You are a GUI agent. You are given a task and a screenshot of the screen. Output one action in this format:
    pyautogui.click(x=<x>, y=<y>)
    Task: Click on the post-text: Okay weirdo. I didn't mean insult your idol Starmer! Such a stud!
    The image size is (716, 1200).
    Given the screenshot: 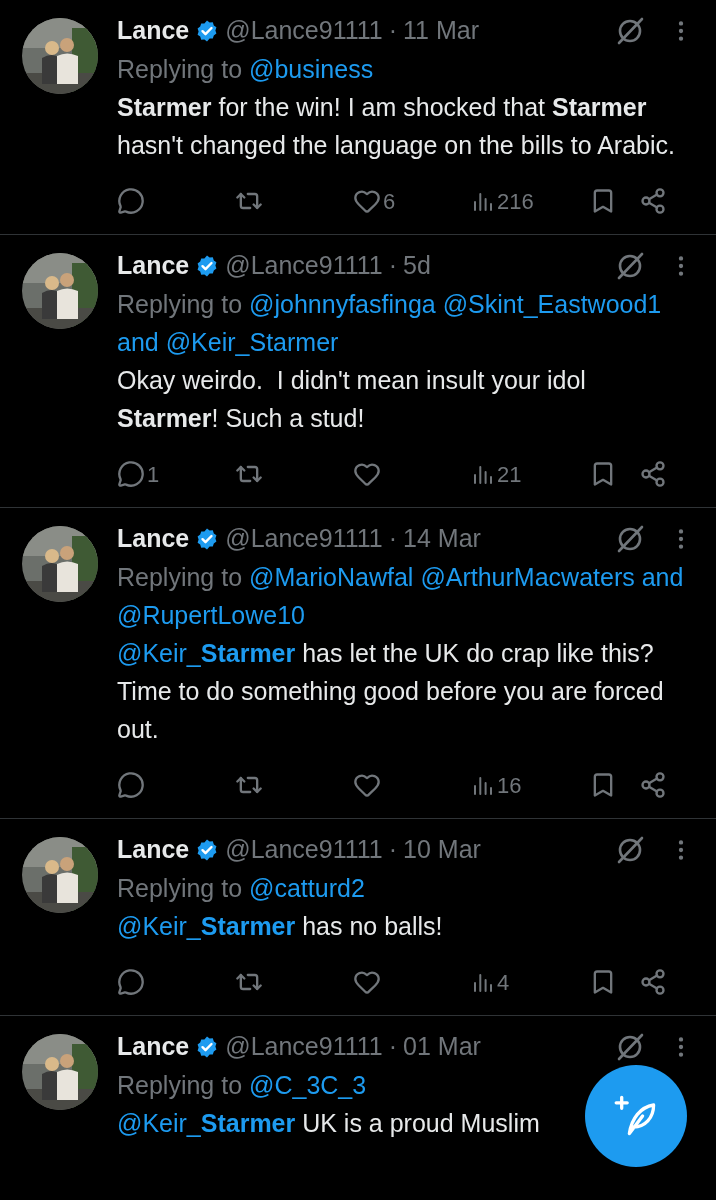 What is the action you would take?
    pyautogui.click(x=352, y=399)
    